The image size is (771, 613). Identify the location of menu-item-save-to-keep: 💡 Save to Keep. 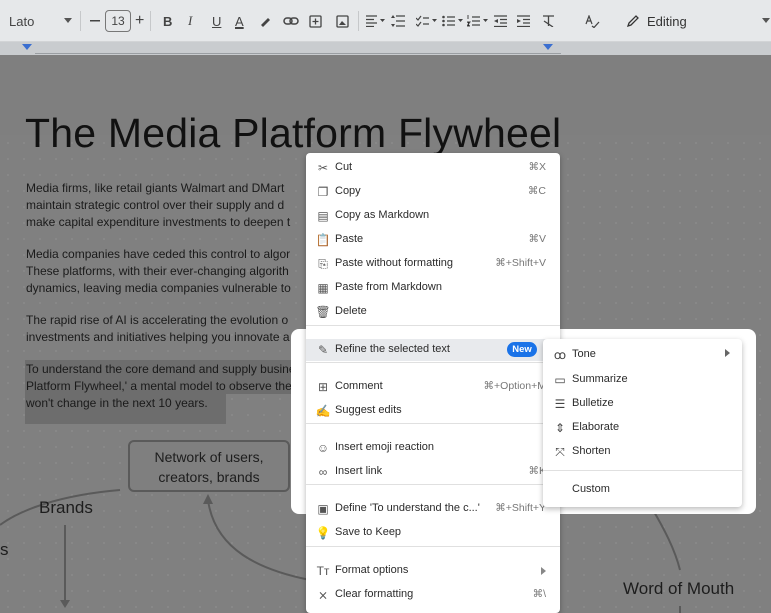
(433, 533).